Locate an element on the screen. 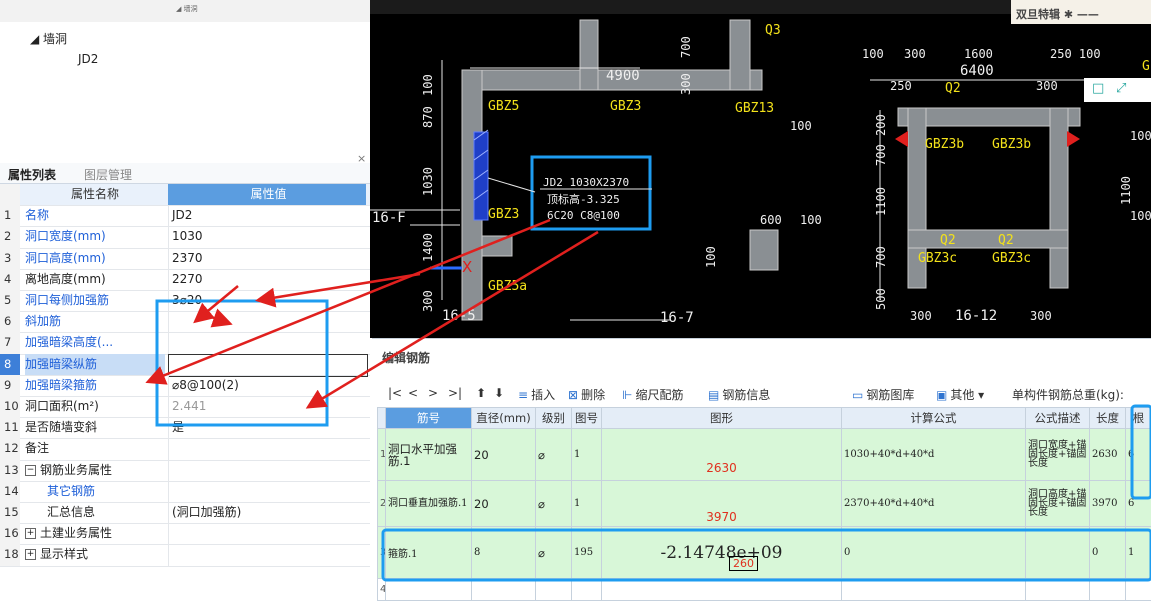  mini-tree-label: ◢ 墙洞 is located at coordinates (187, 9).